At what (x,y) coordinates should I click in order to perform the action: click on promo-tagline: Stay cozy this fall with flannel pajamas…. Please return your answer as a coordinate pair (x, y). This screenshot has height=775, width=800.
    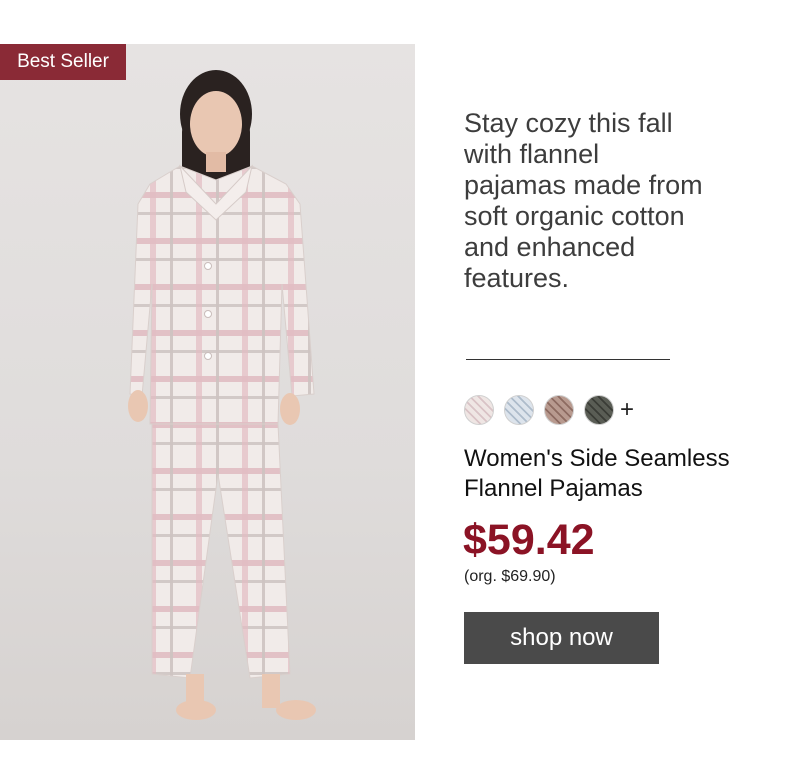
    Looking at the image, I should click on (583, 200).